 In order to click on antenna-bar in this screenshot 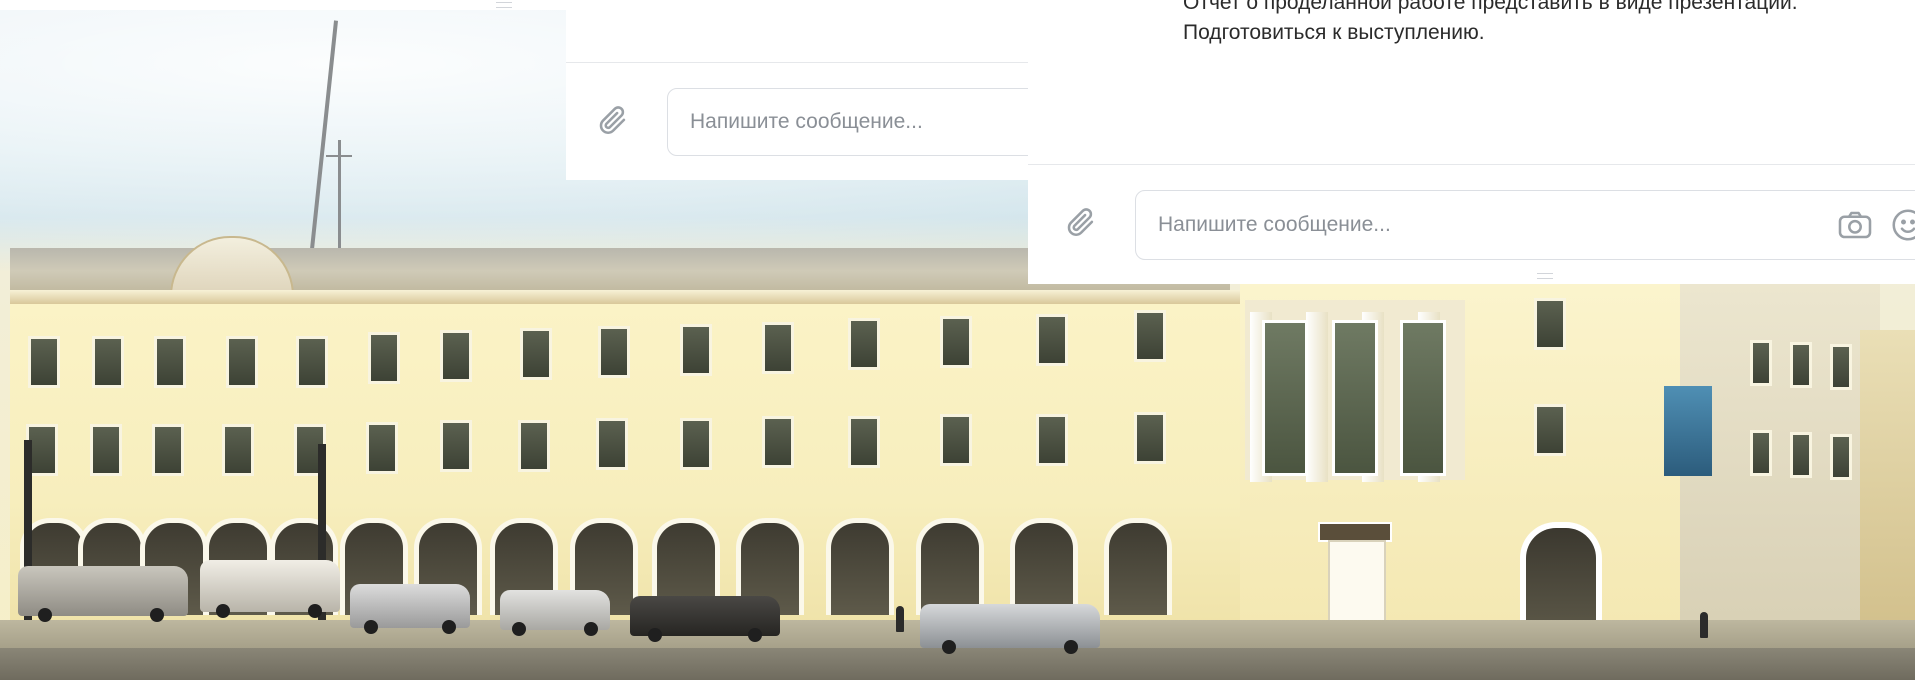, I will do `click(339, 156)`.